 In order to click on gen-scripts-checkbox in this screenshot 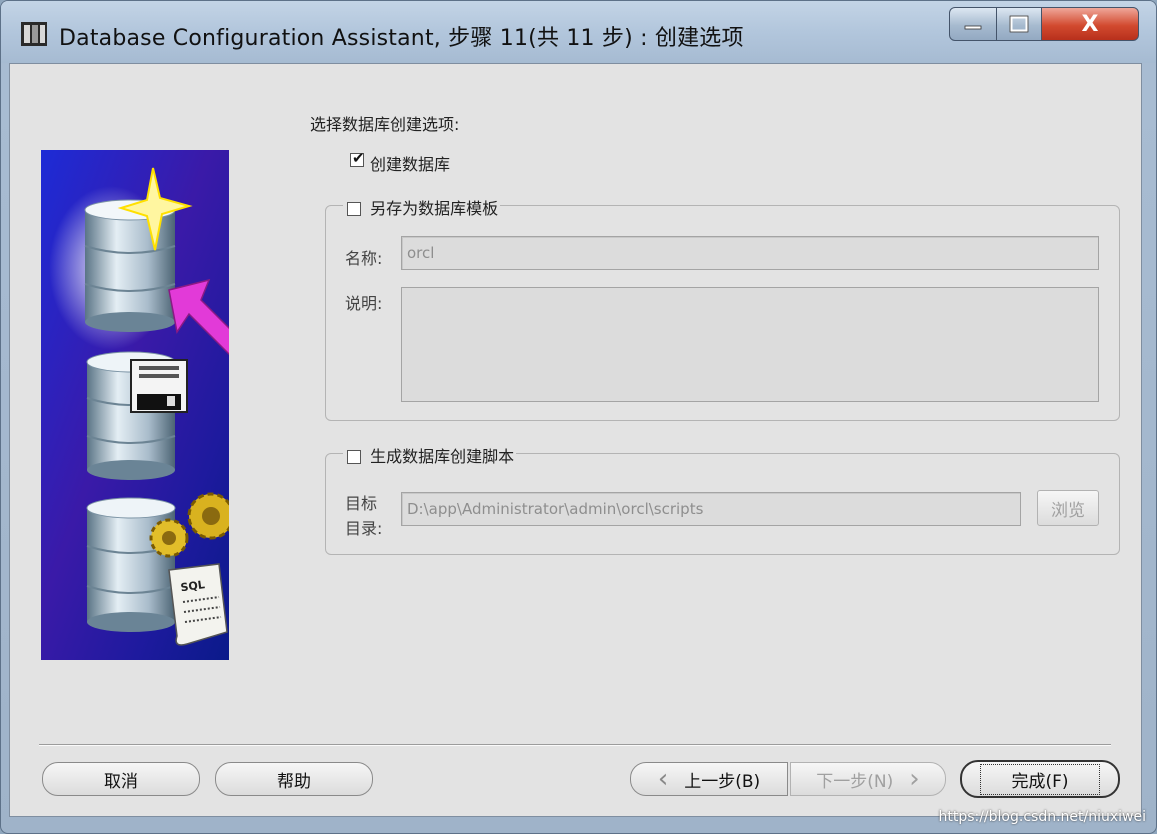, I will do `click(354, 457)`.